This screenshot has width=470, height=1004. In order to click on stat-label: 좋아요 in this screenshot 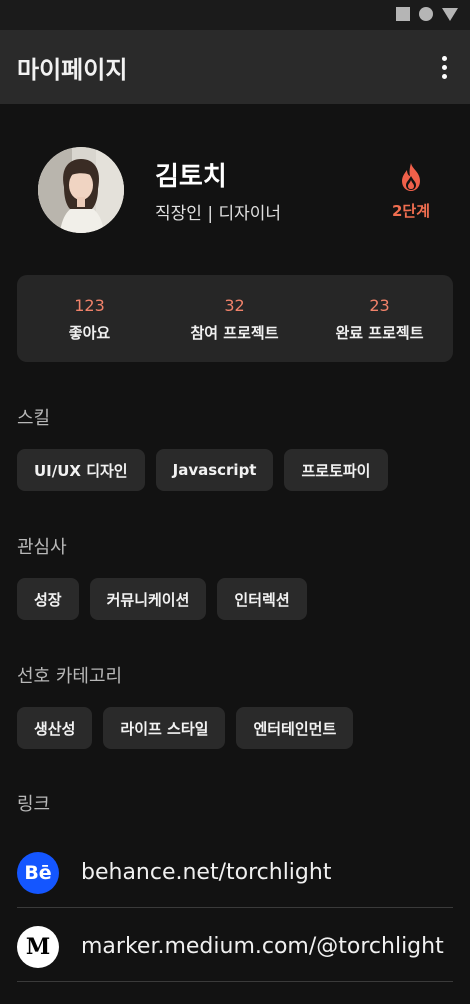, I will do `click(89, 333)`.